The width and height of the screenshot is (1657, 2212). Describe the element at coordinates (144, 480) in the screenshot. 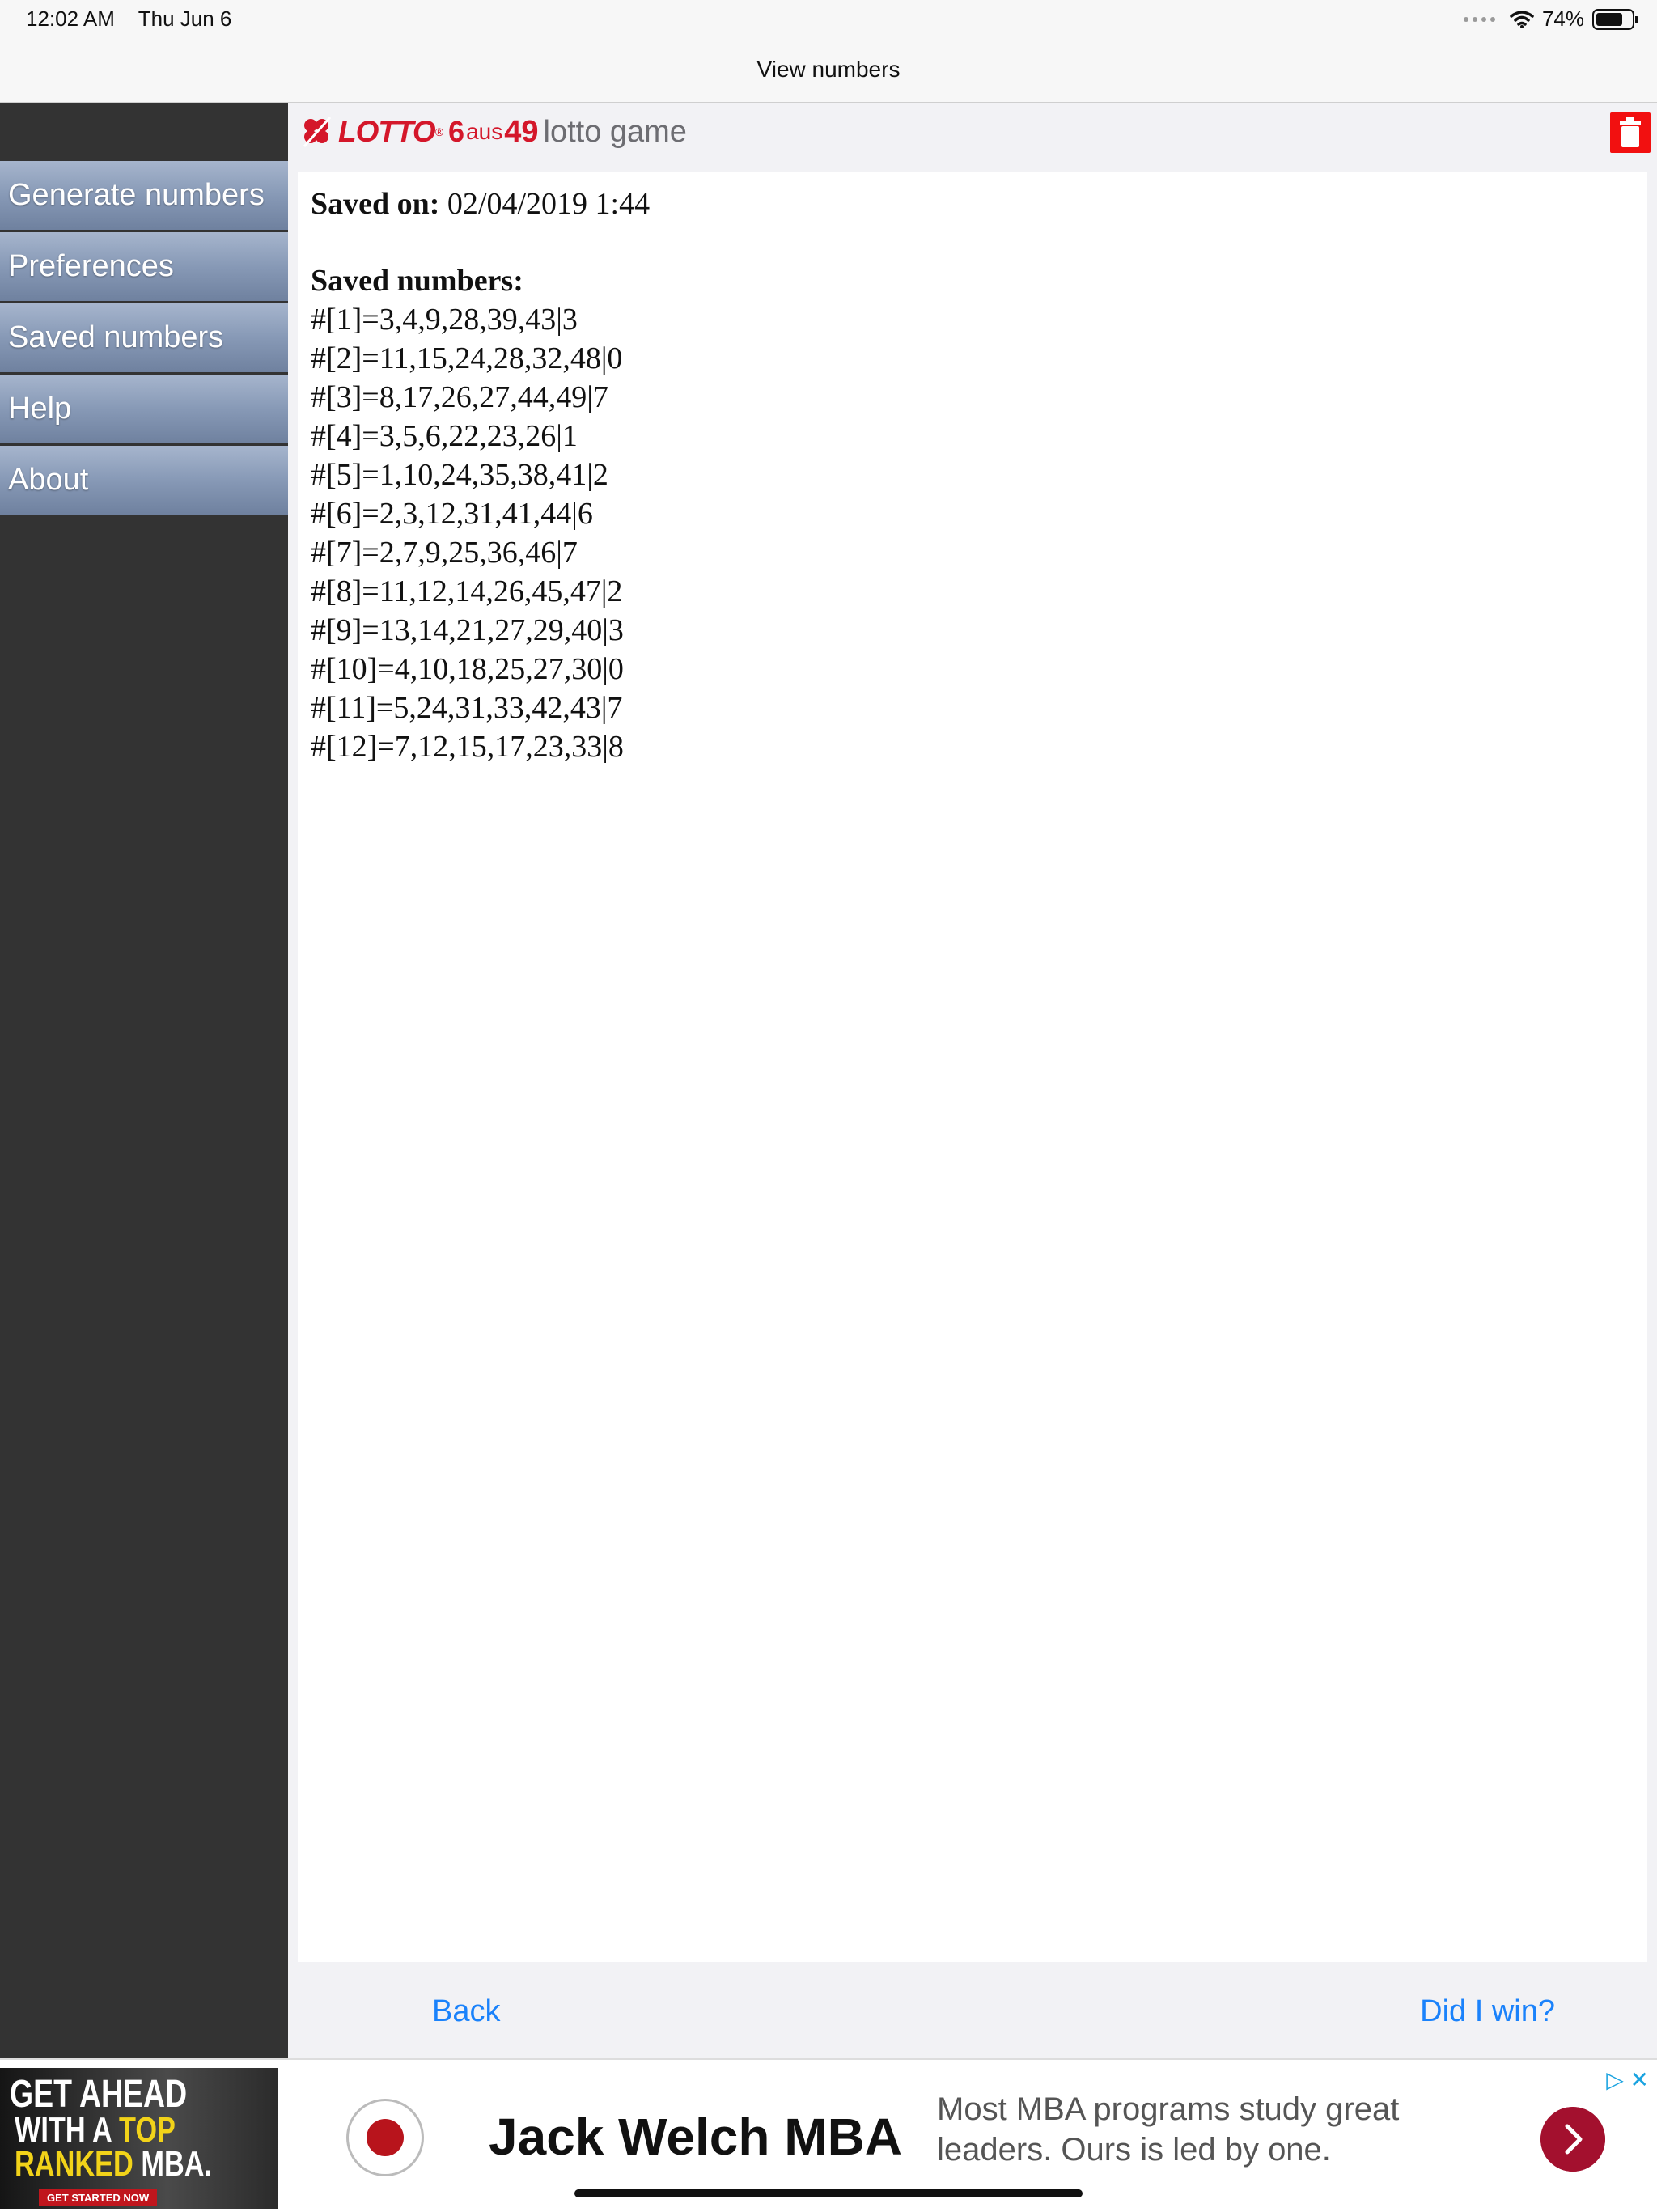

I see `sidebar-item-about: About` at that location.